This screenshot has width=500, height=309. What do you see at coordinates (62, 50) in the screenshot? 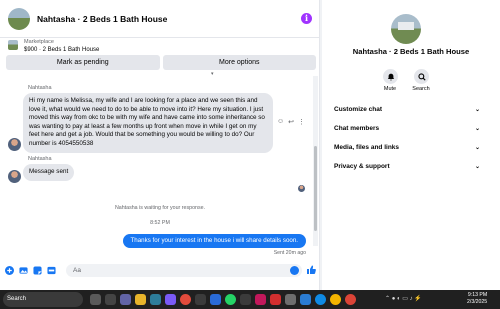
I see `listing-title: $900 · 2 Beds 1 Bath House` at bounding box center [62, 50].